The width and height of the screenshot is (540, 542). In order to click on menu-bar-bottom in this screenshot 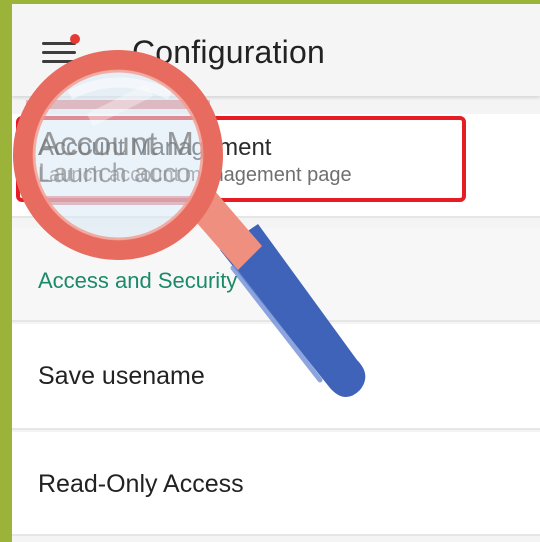, I will do `click(59, 61)`.